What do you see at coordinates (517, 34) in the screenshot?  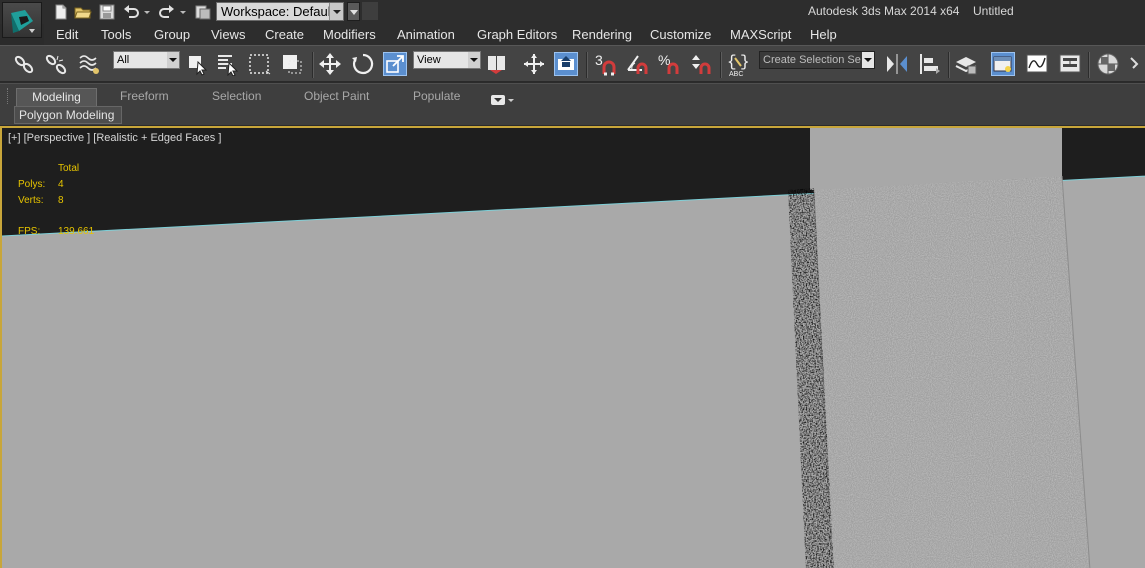 I see `menu-graph-editors: Graph Editors` at bounding box center [517, 34].